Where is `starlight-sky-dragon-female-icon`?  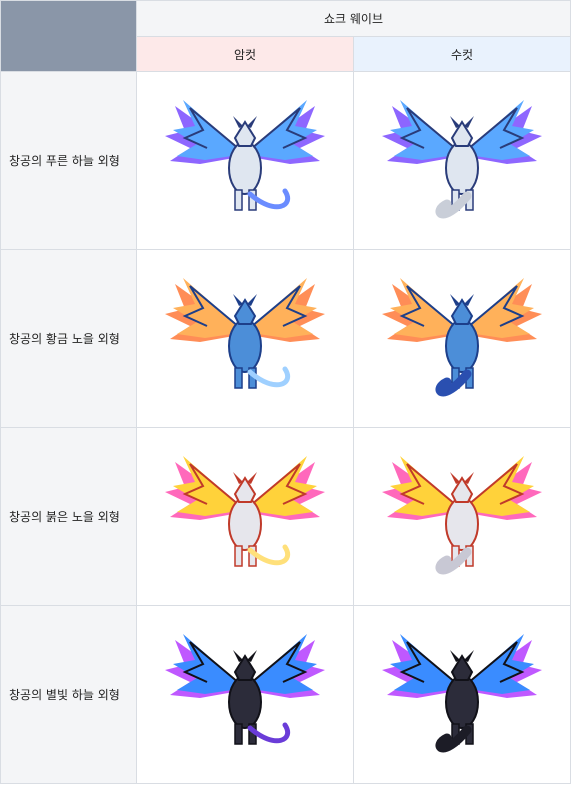
starlight-sky-dragon-female-icon is located at coordinates (245, 689).